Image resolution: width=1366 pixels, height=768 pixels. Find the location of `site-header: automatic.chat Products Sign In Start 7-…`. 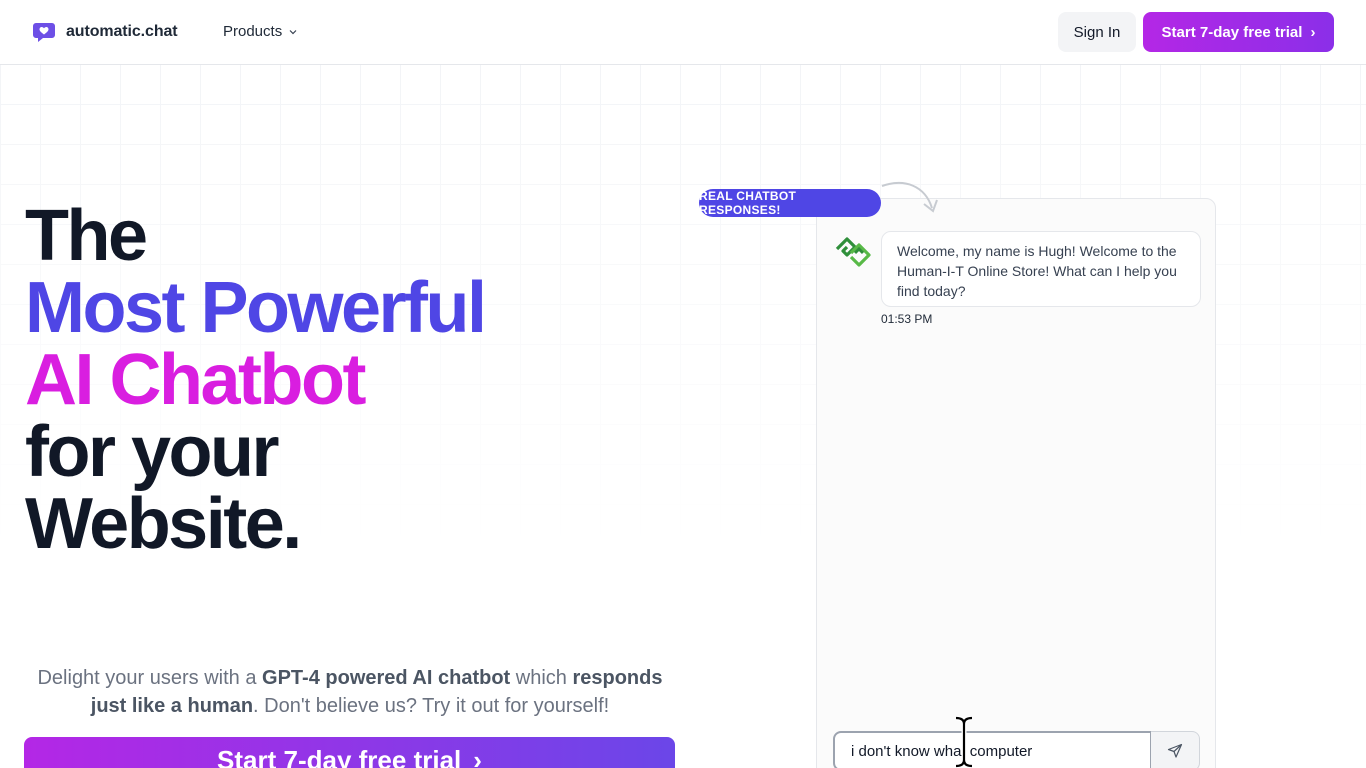

site-header: automatic.chat Products Sign In Start 7-… is located at coordinates (683, 32).